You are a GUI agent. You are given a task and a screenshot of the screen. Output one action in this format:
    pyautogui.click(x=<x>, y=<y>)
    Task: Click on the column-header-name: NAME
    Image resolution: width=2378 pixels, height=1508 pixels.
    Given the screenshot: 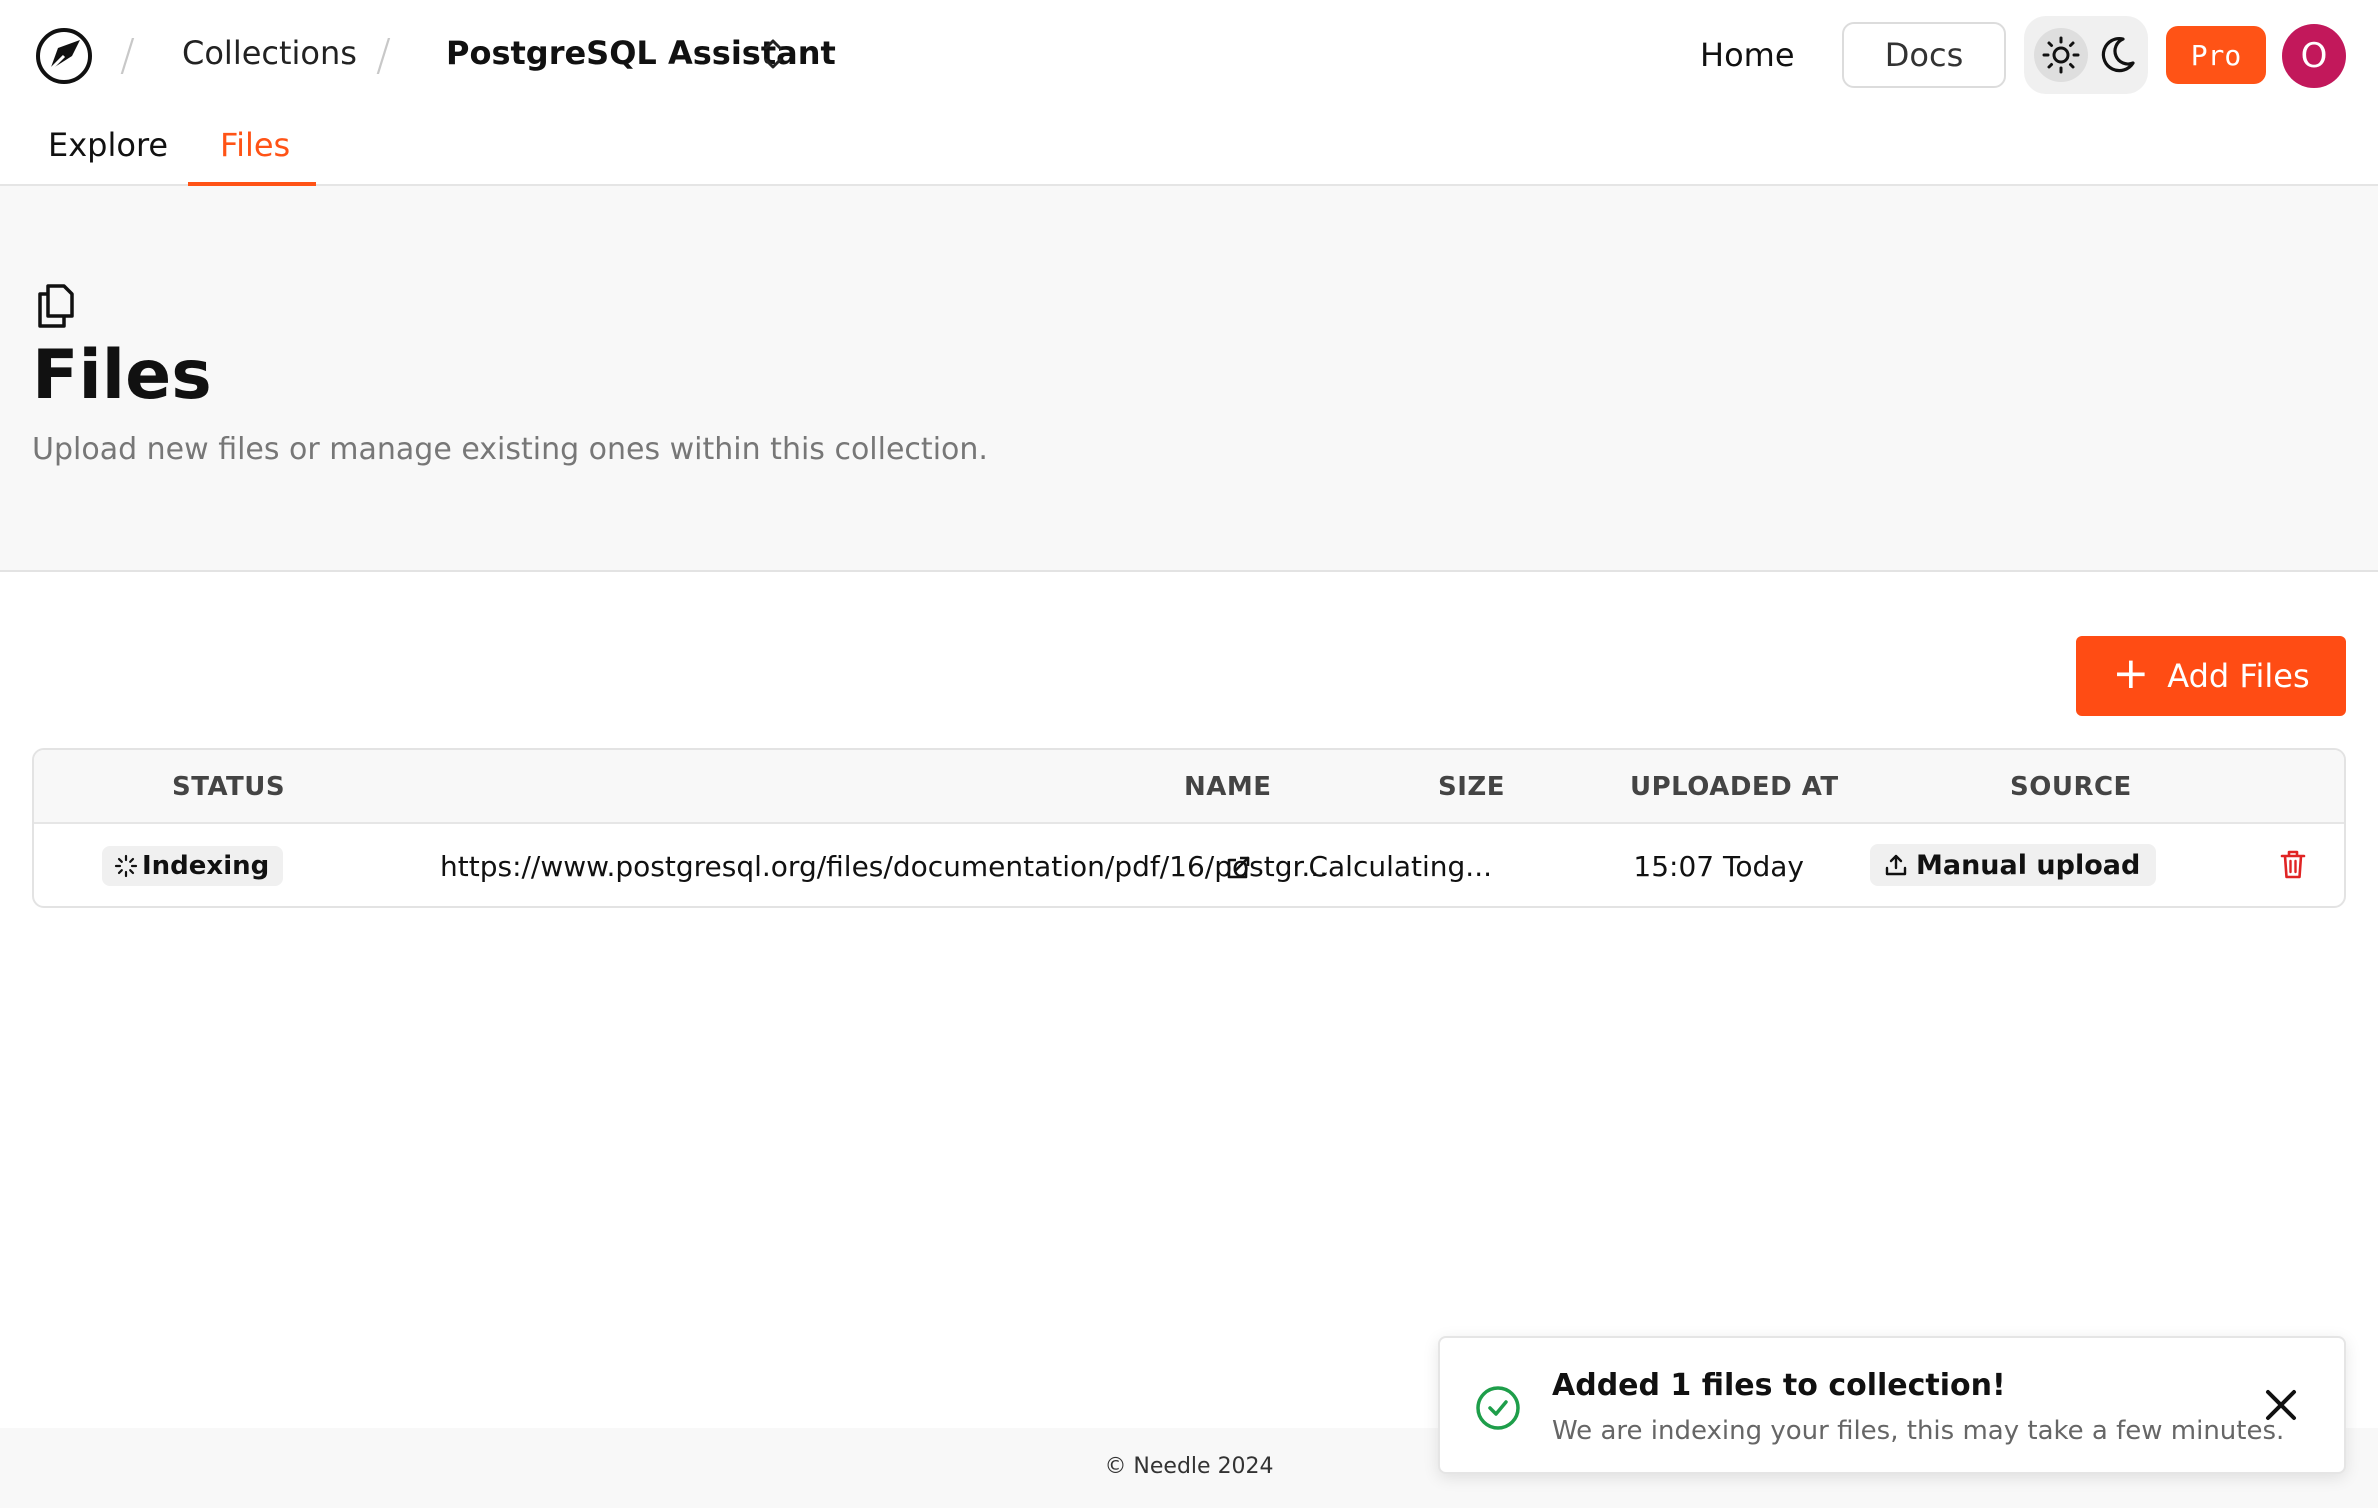 What is the action you would take?
    pyautogui.click(x=1228, y=787)
    